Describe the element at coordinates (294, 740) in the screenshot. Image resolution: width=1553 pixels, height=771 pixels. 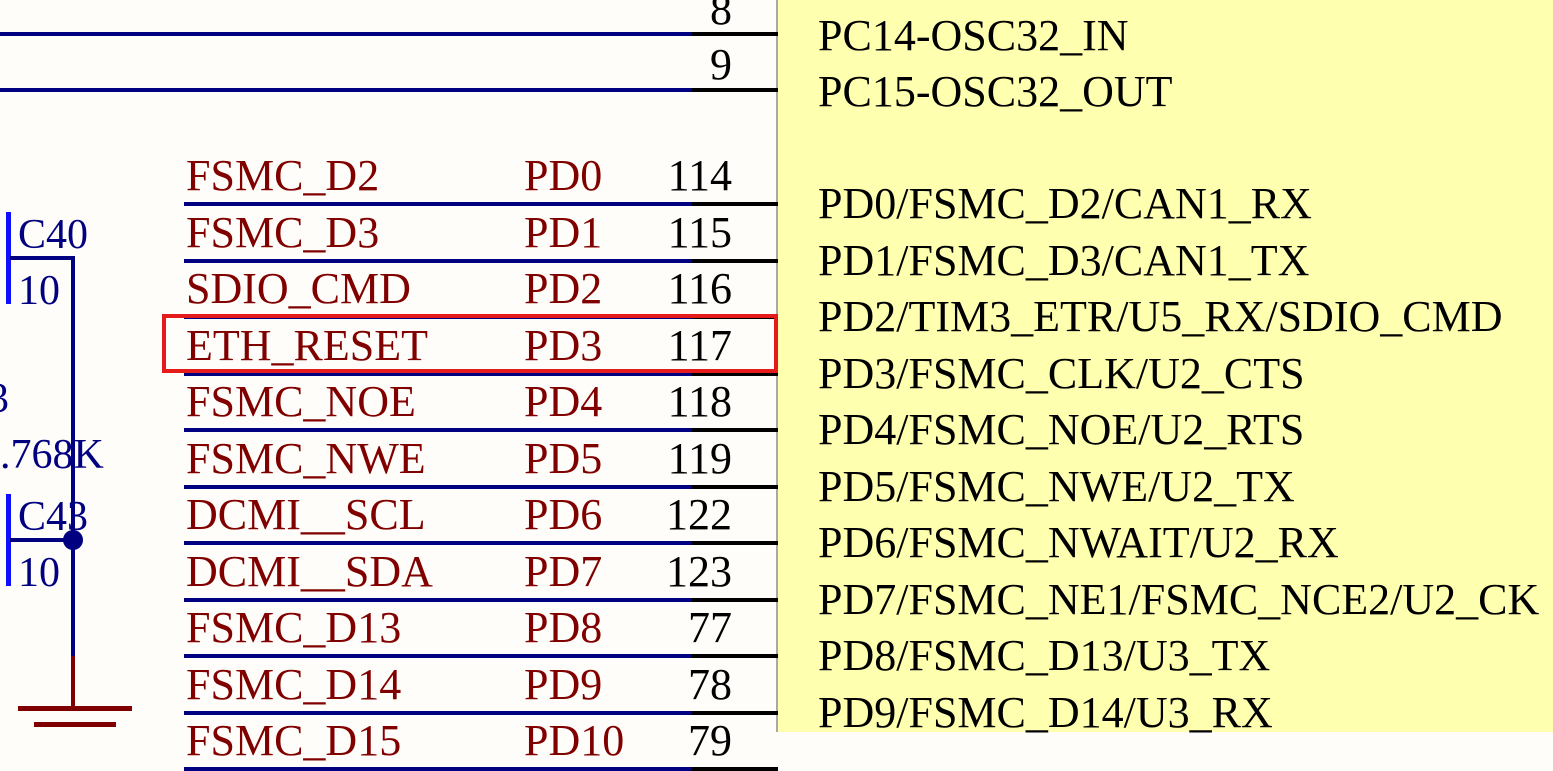
I see `net-label-pd10: FSMC_D15` at that location.